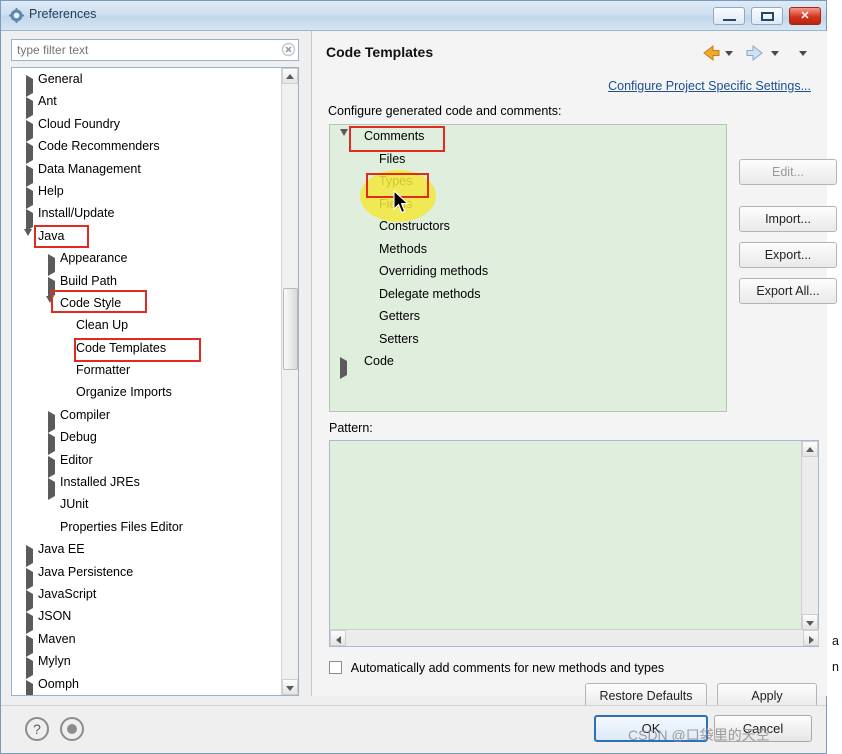  Describe the element at coordinates (767, 16) in the screenshot. I see `maximize-button` at that location.